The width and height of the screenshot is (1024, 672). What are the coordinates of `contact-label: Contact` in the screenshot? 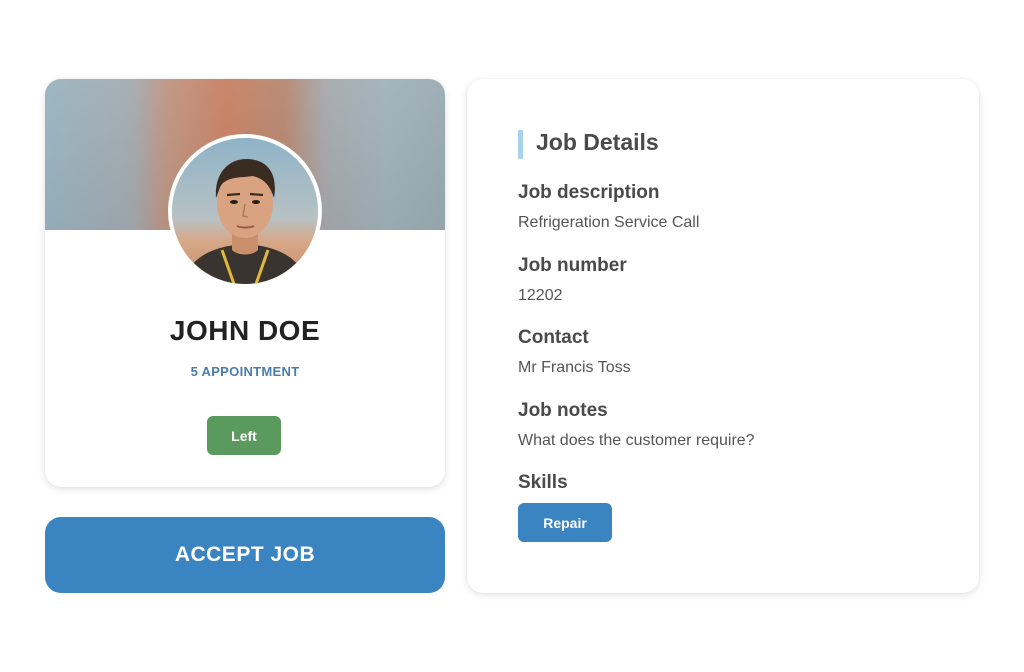 It's located at (553, 337).